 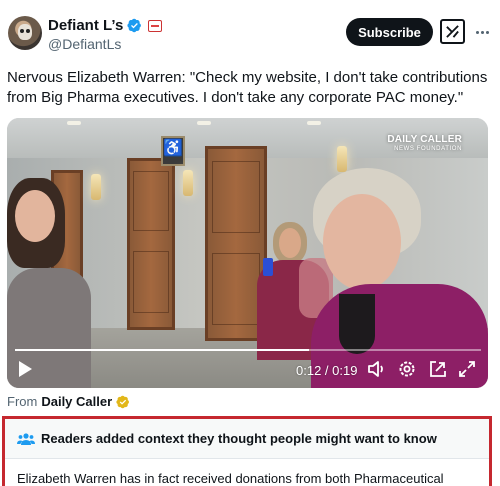 I want to click on phone-in-hand, so click(x=268, y=267).